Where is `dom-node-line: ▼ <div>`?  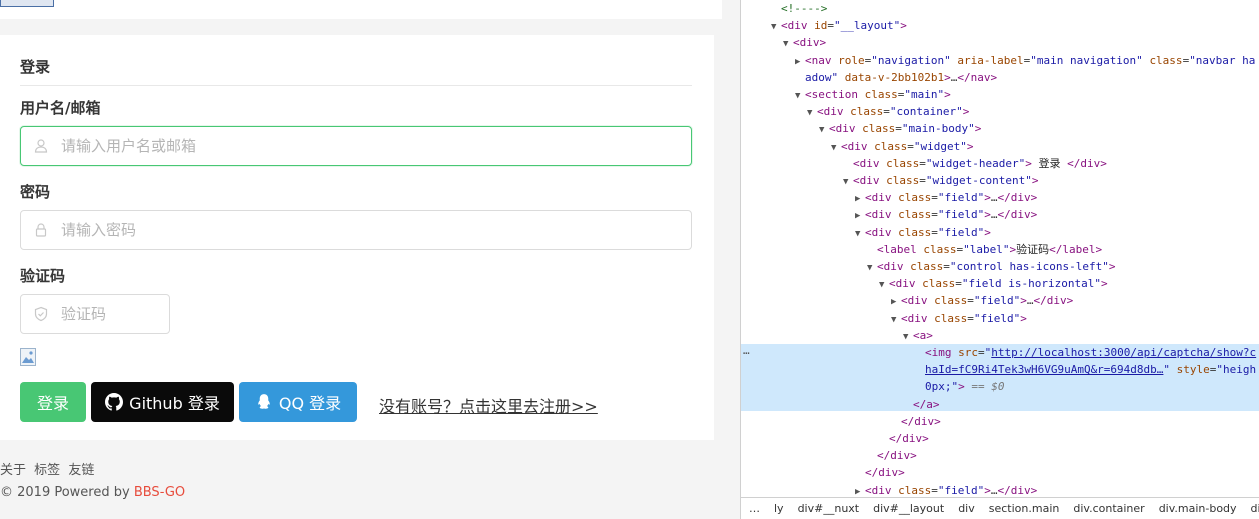
dom-node-line: ▼ <div> is located at coordinates (1000, 42).